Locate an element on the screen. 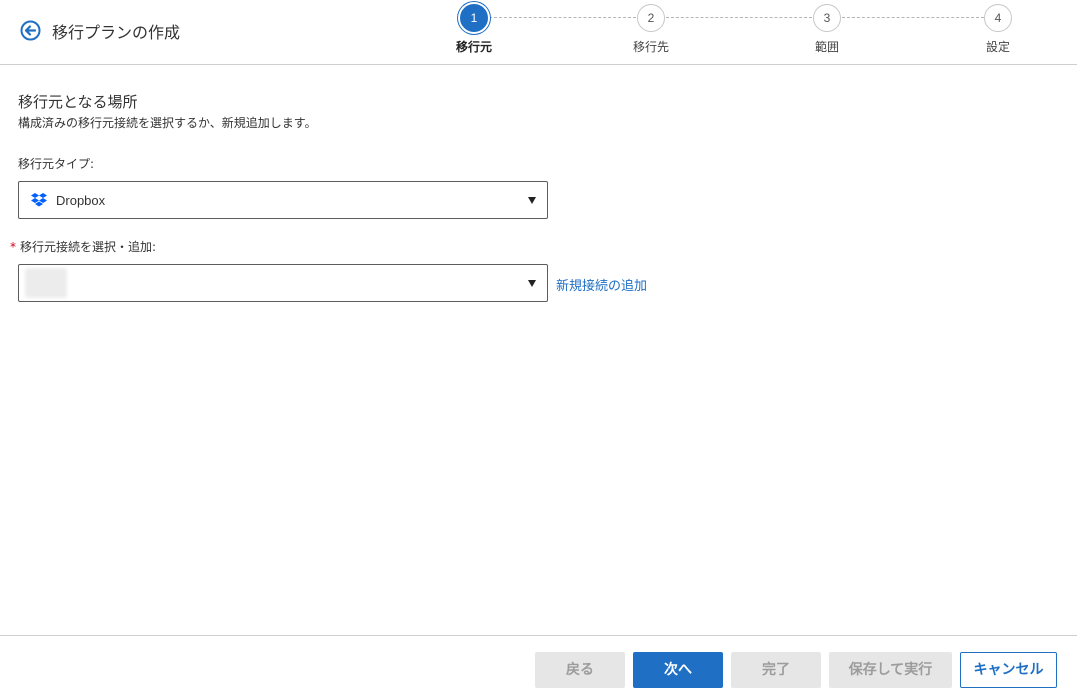 This screenshot has height=695, width=1077. step-destination: 2 移行先 is located at coordinates (651, 29).